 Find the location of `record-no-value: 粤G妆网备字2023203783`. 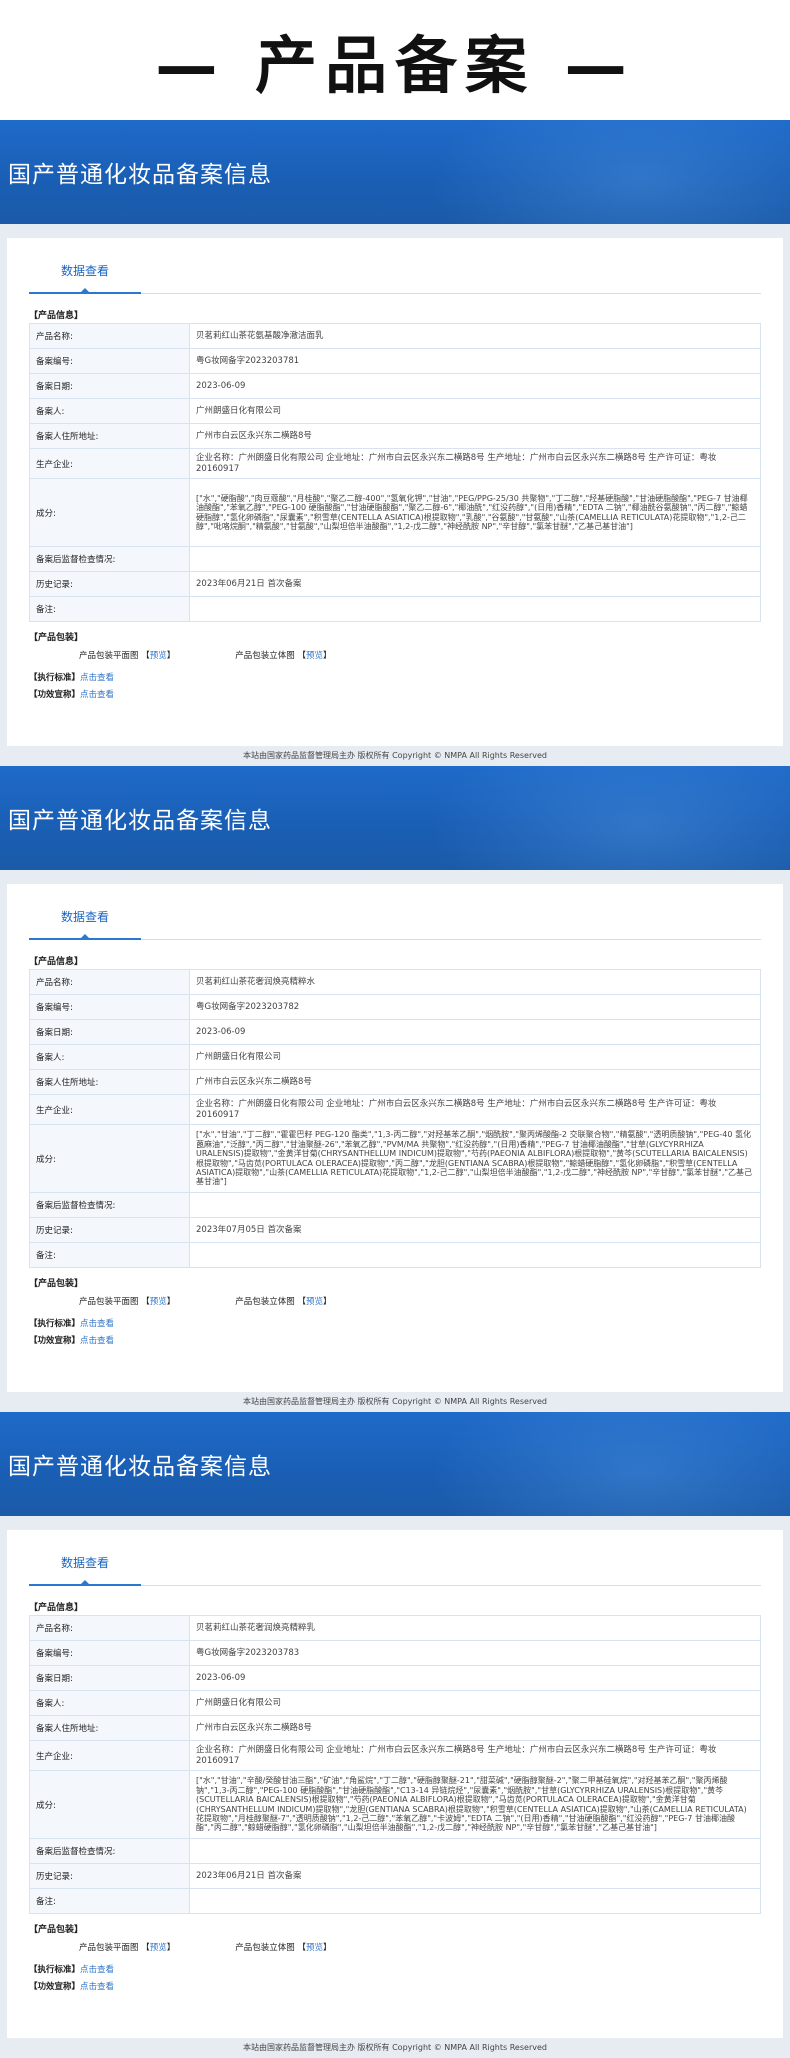

record-no-value: 粤G妆网备字2023203783 is located at coordinates (475, 1653).